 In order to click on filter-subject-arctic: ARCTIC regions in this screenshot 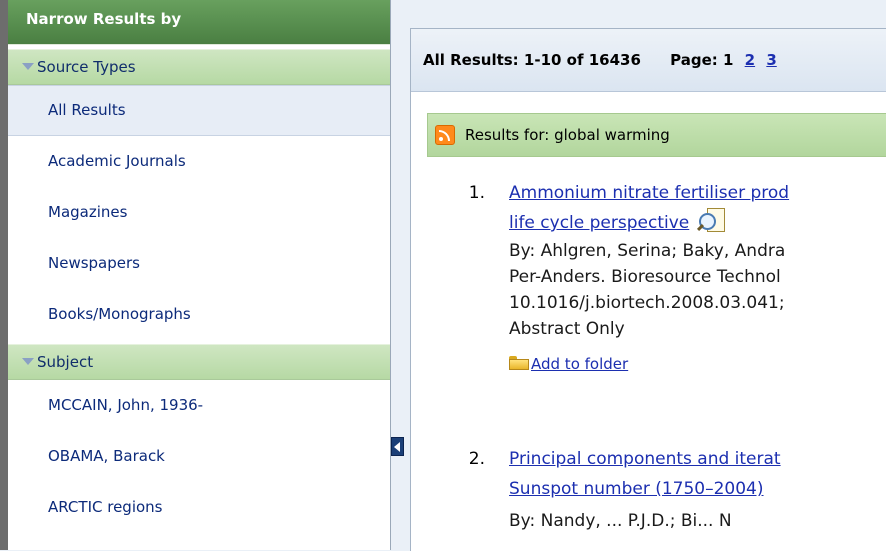, I will do `click(199, 507)`.